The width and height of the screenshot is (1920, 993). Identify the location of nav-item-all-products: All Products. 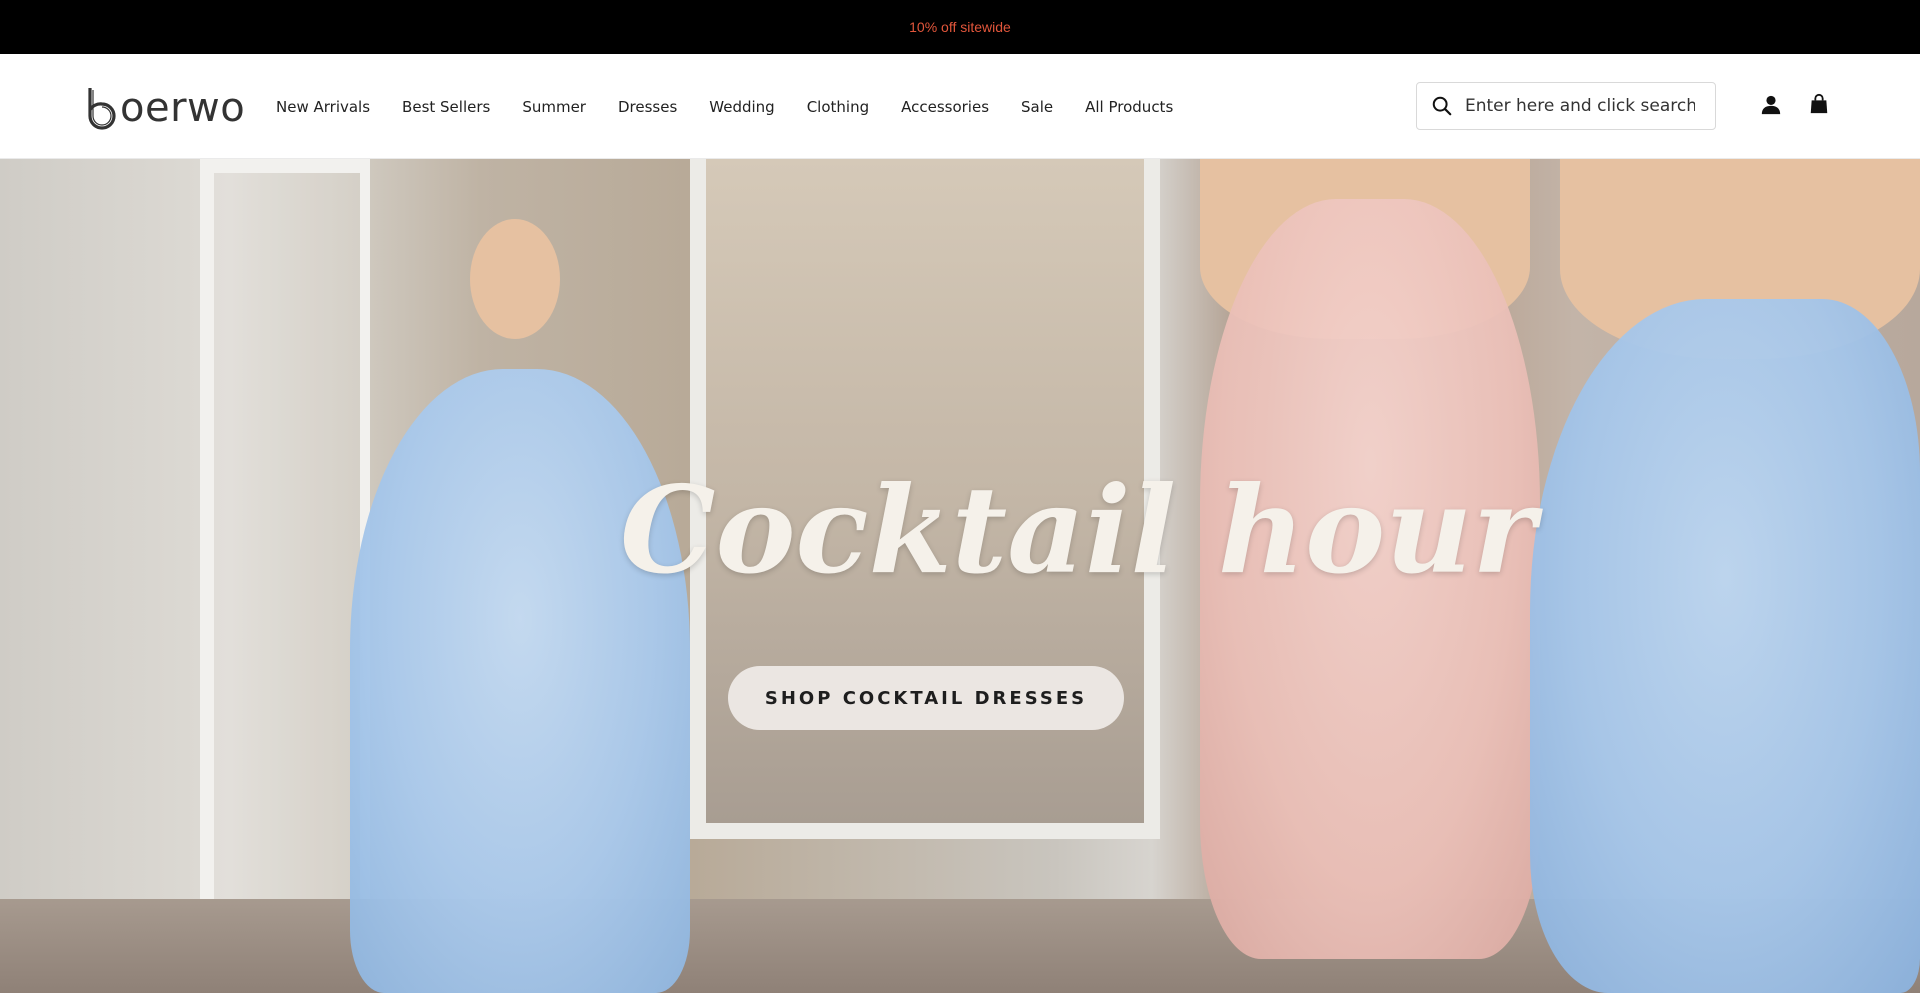
(1129, 107).